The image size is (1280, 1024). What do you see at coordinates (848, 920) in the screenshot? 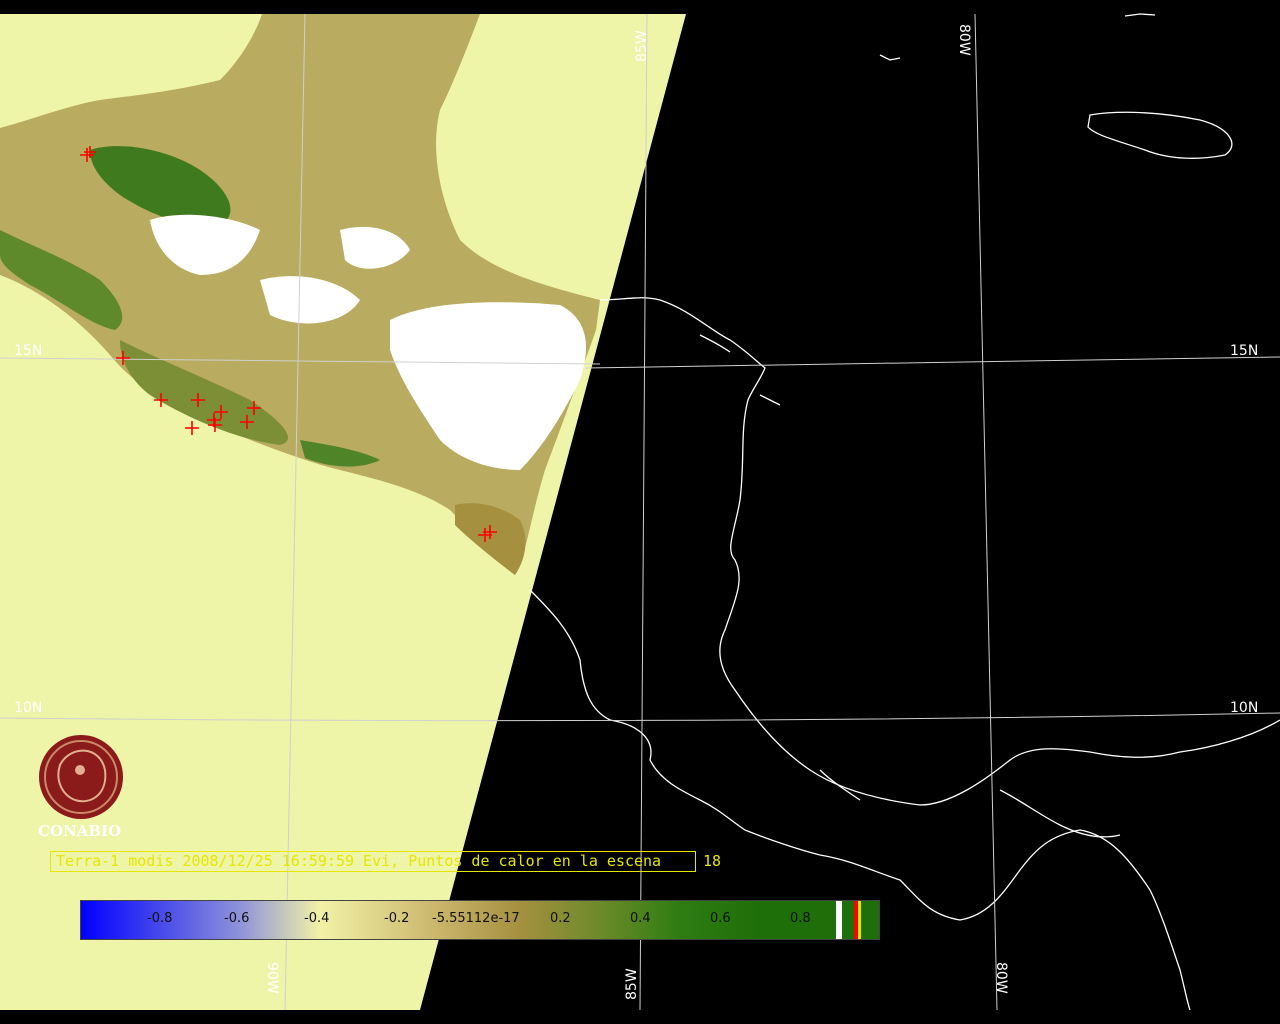
I see `colorbar-swatch-green` at bounding box center [848, 920].